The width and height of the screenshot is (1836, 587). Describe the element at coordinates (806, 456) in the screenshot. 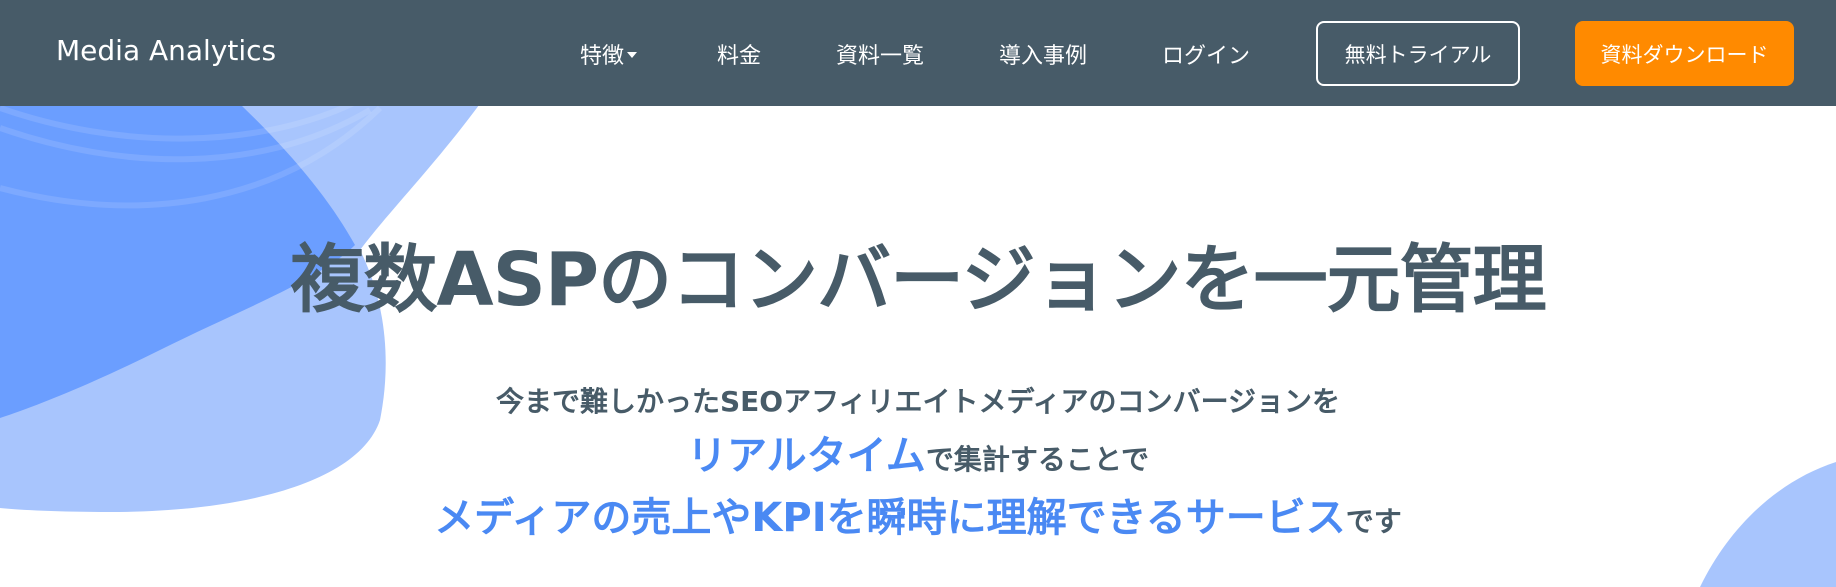

I see `hero-accent-realtime: リアルタイム` at that location.